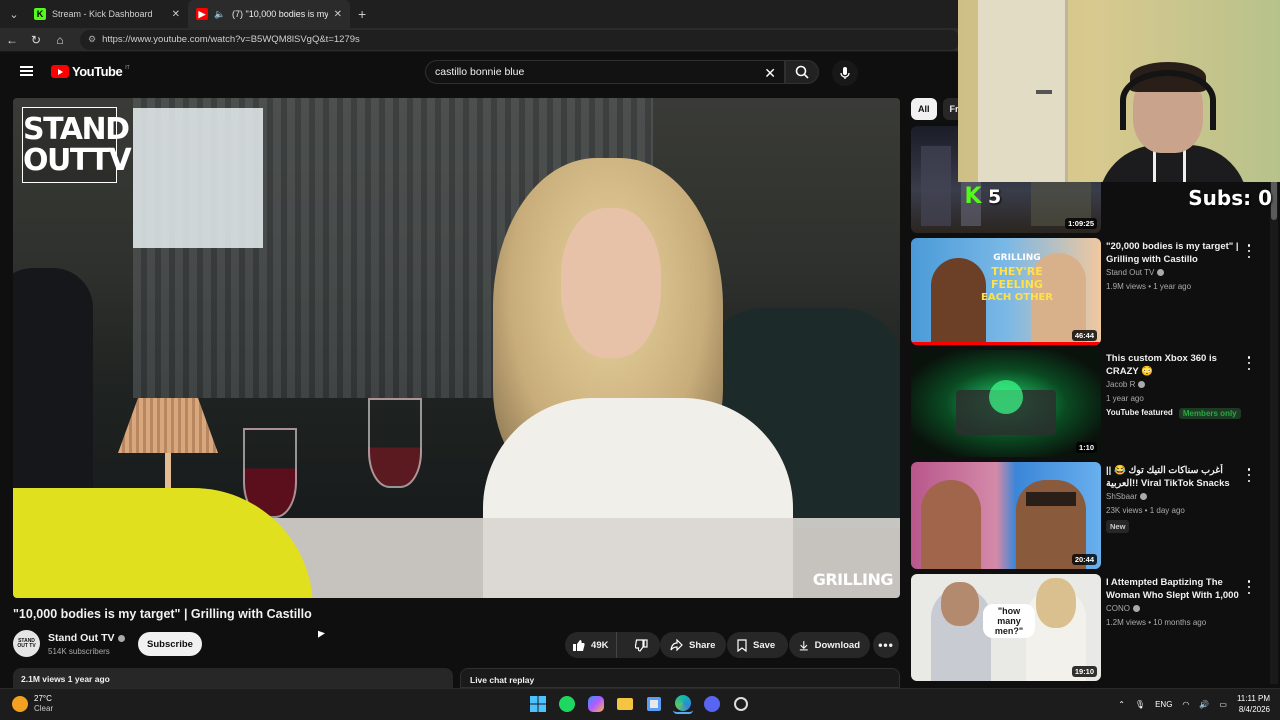  What do you see at coordinates (579, 645) in the screenshot?
I see `thumbs-up-icon` at bounding box center [579, 645].